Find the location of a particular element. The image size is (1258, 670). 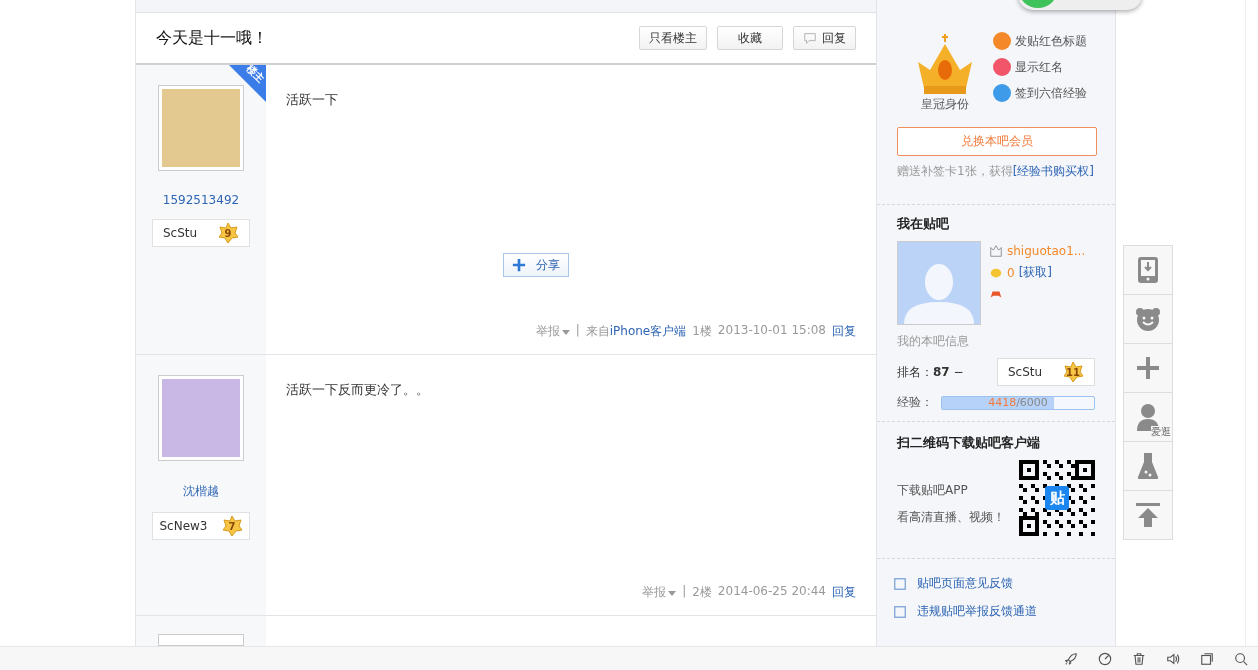

reply-button: 回复 is located at coordinates (824, 38).